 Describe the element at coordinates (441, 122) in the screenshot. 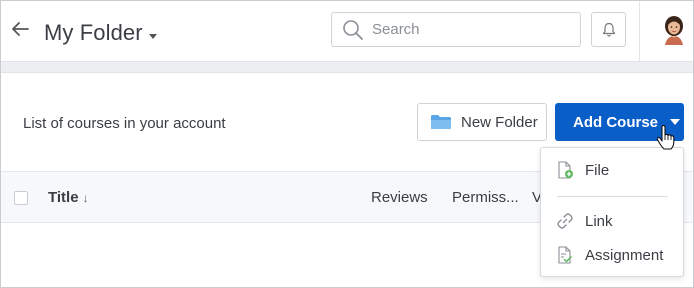

I see `folder-icon` at that location.